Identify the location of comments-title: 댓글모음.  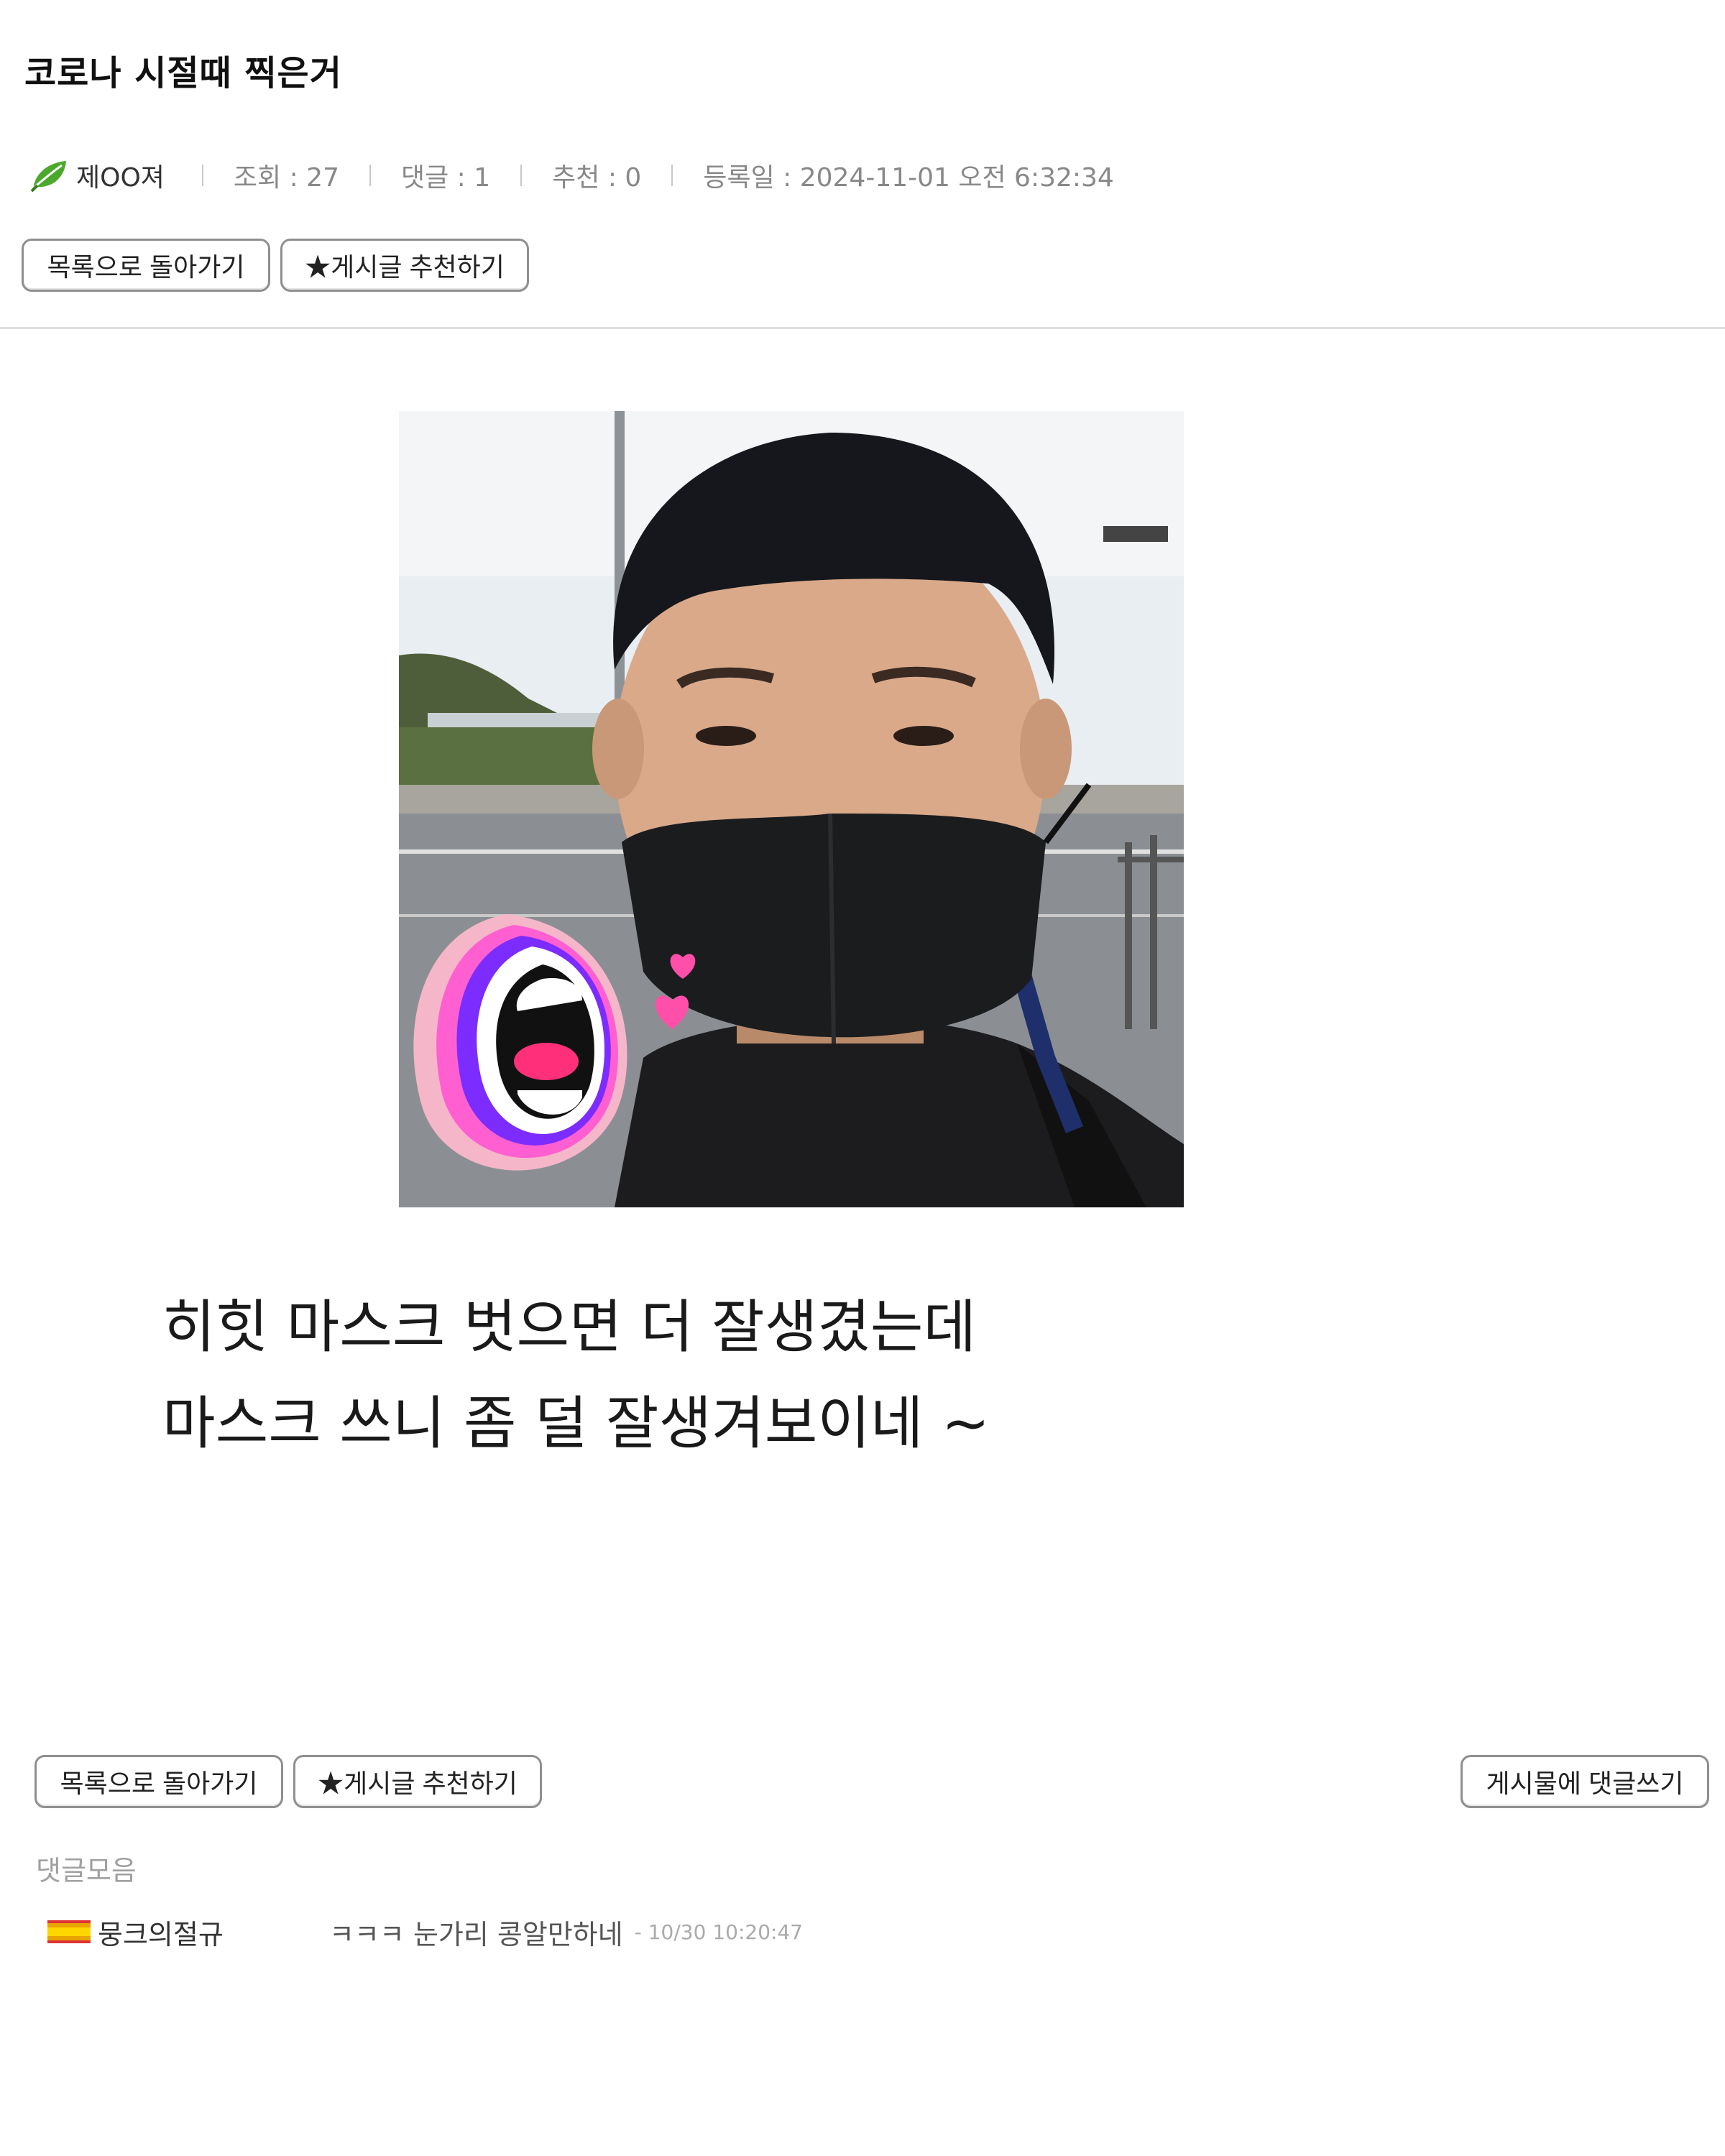
(86, 1871).